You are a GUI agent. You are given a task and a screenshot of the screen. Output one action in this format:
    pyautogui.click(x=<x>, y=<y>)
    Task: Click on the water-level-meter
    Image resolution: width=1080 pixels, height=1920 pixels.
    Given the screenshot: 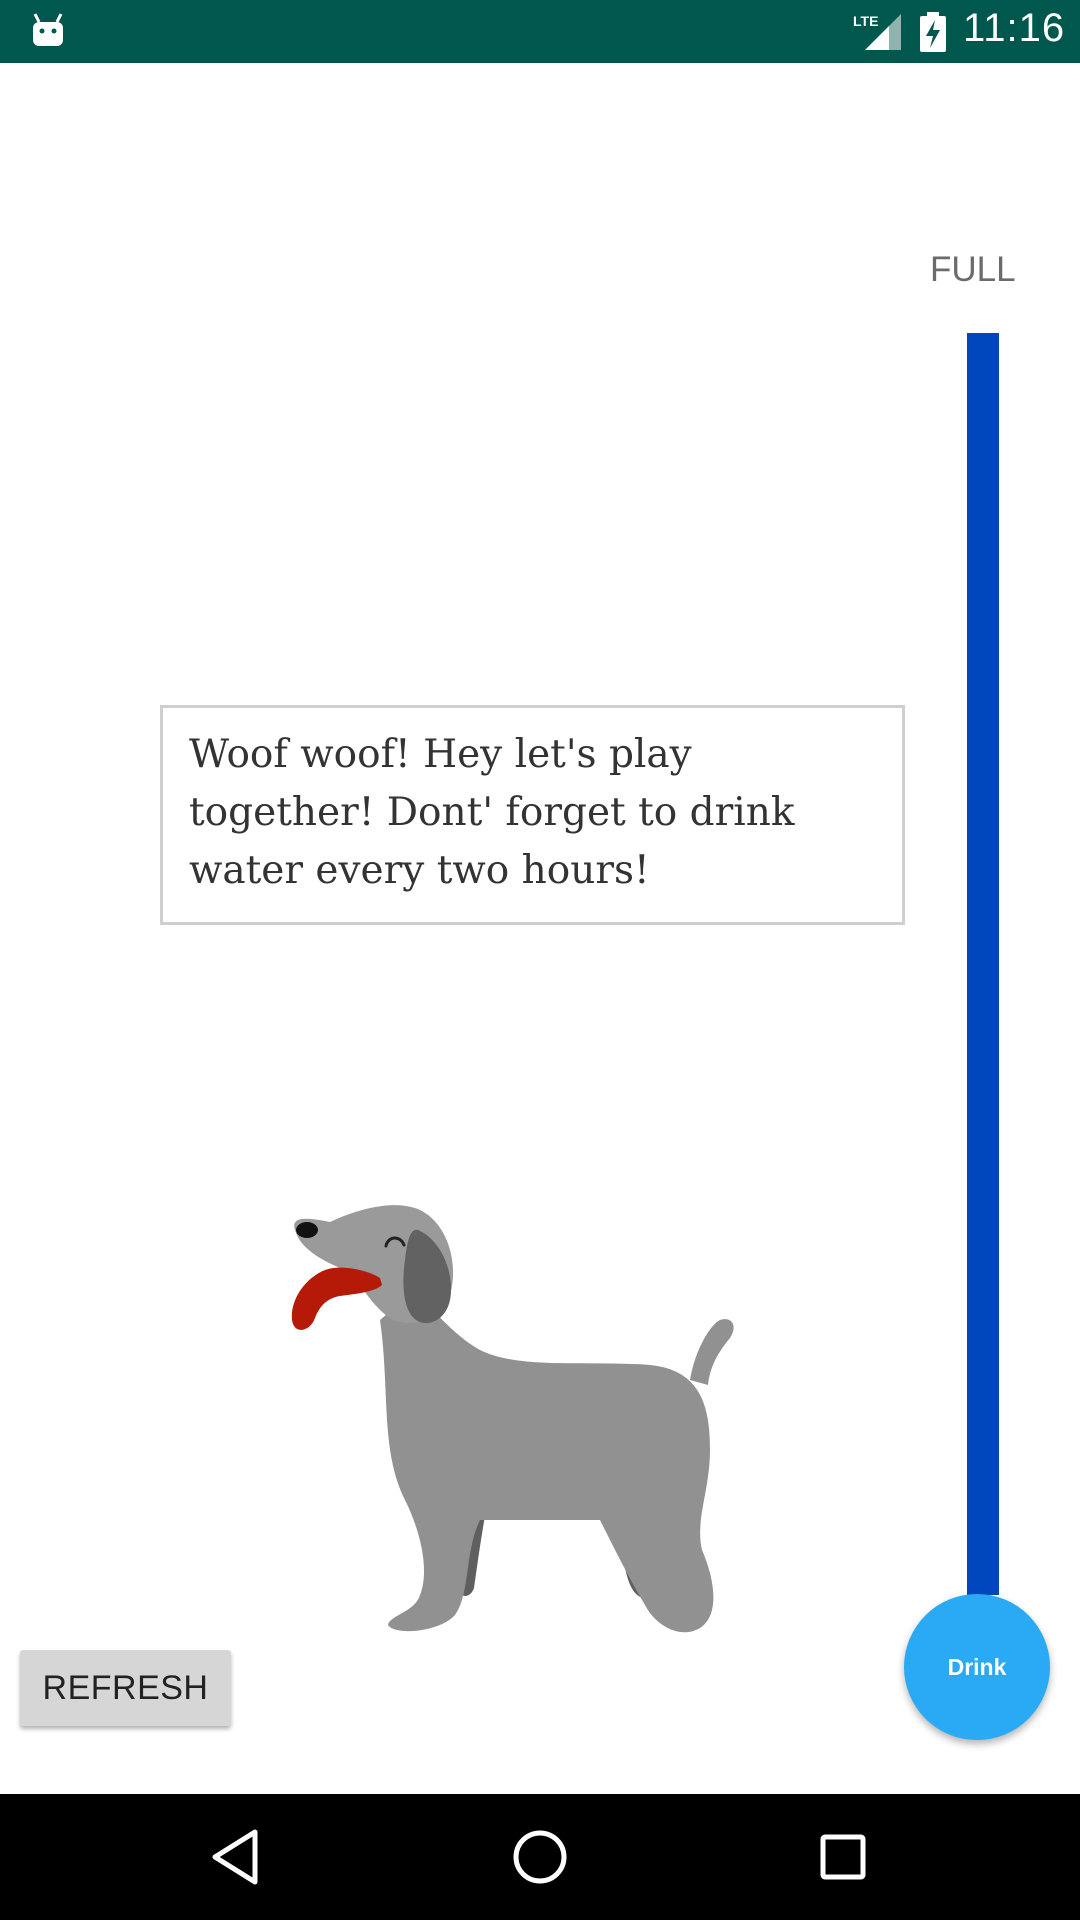 What is the action you would take?
    pyautogui.click(x=983, y=964)
    